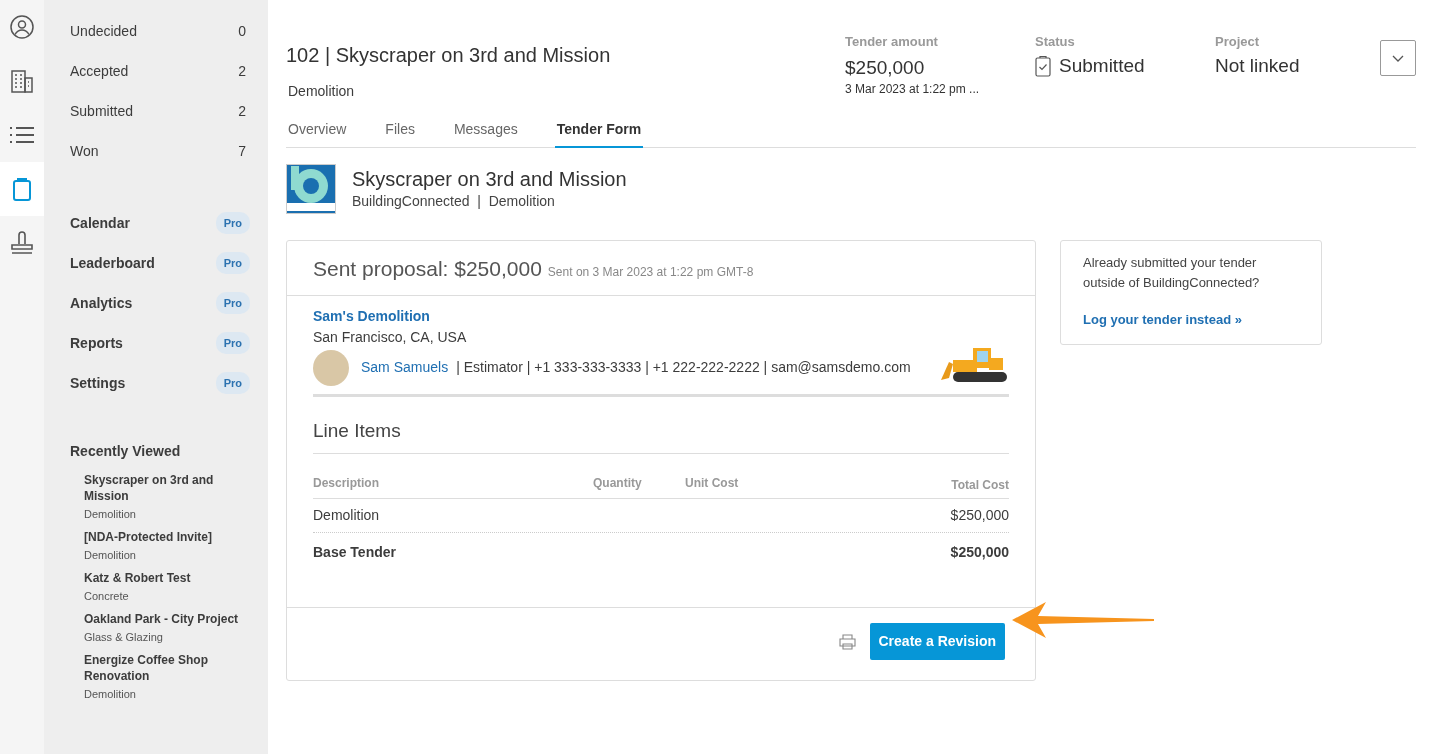  I want to click on info-text: Already submitted your tender outside of BuildingConnected?, so click(1172, 273).